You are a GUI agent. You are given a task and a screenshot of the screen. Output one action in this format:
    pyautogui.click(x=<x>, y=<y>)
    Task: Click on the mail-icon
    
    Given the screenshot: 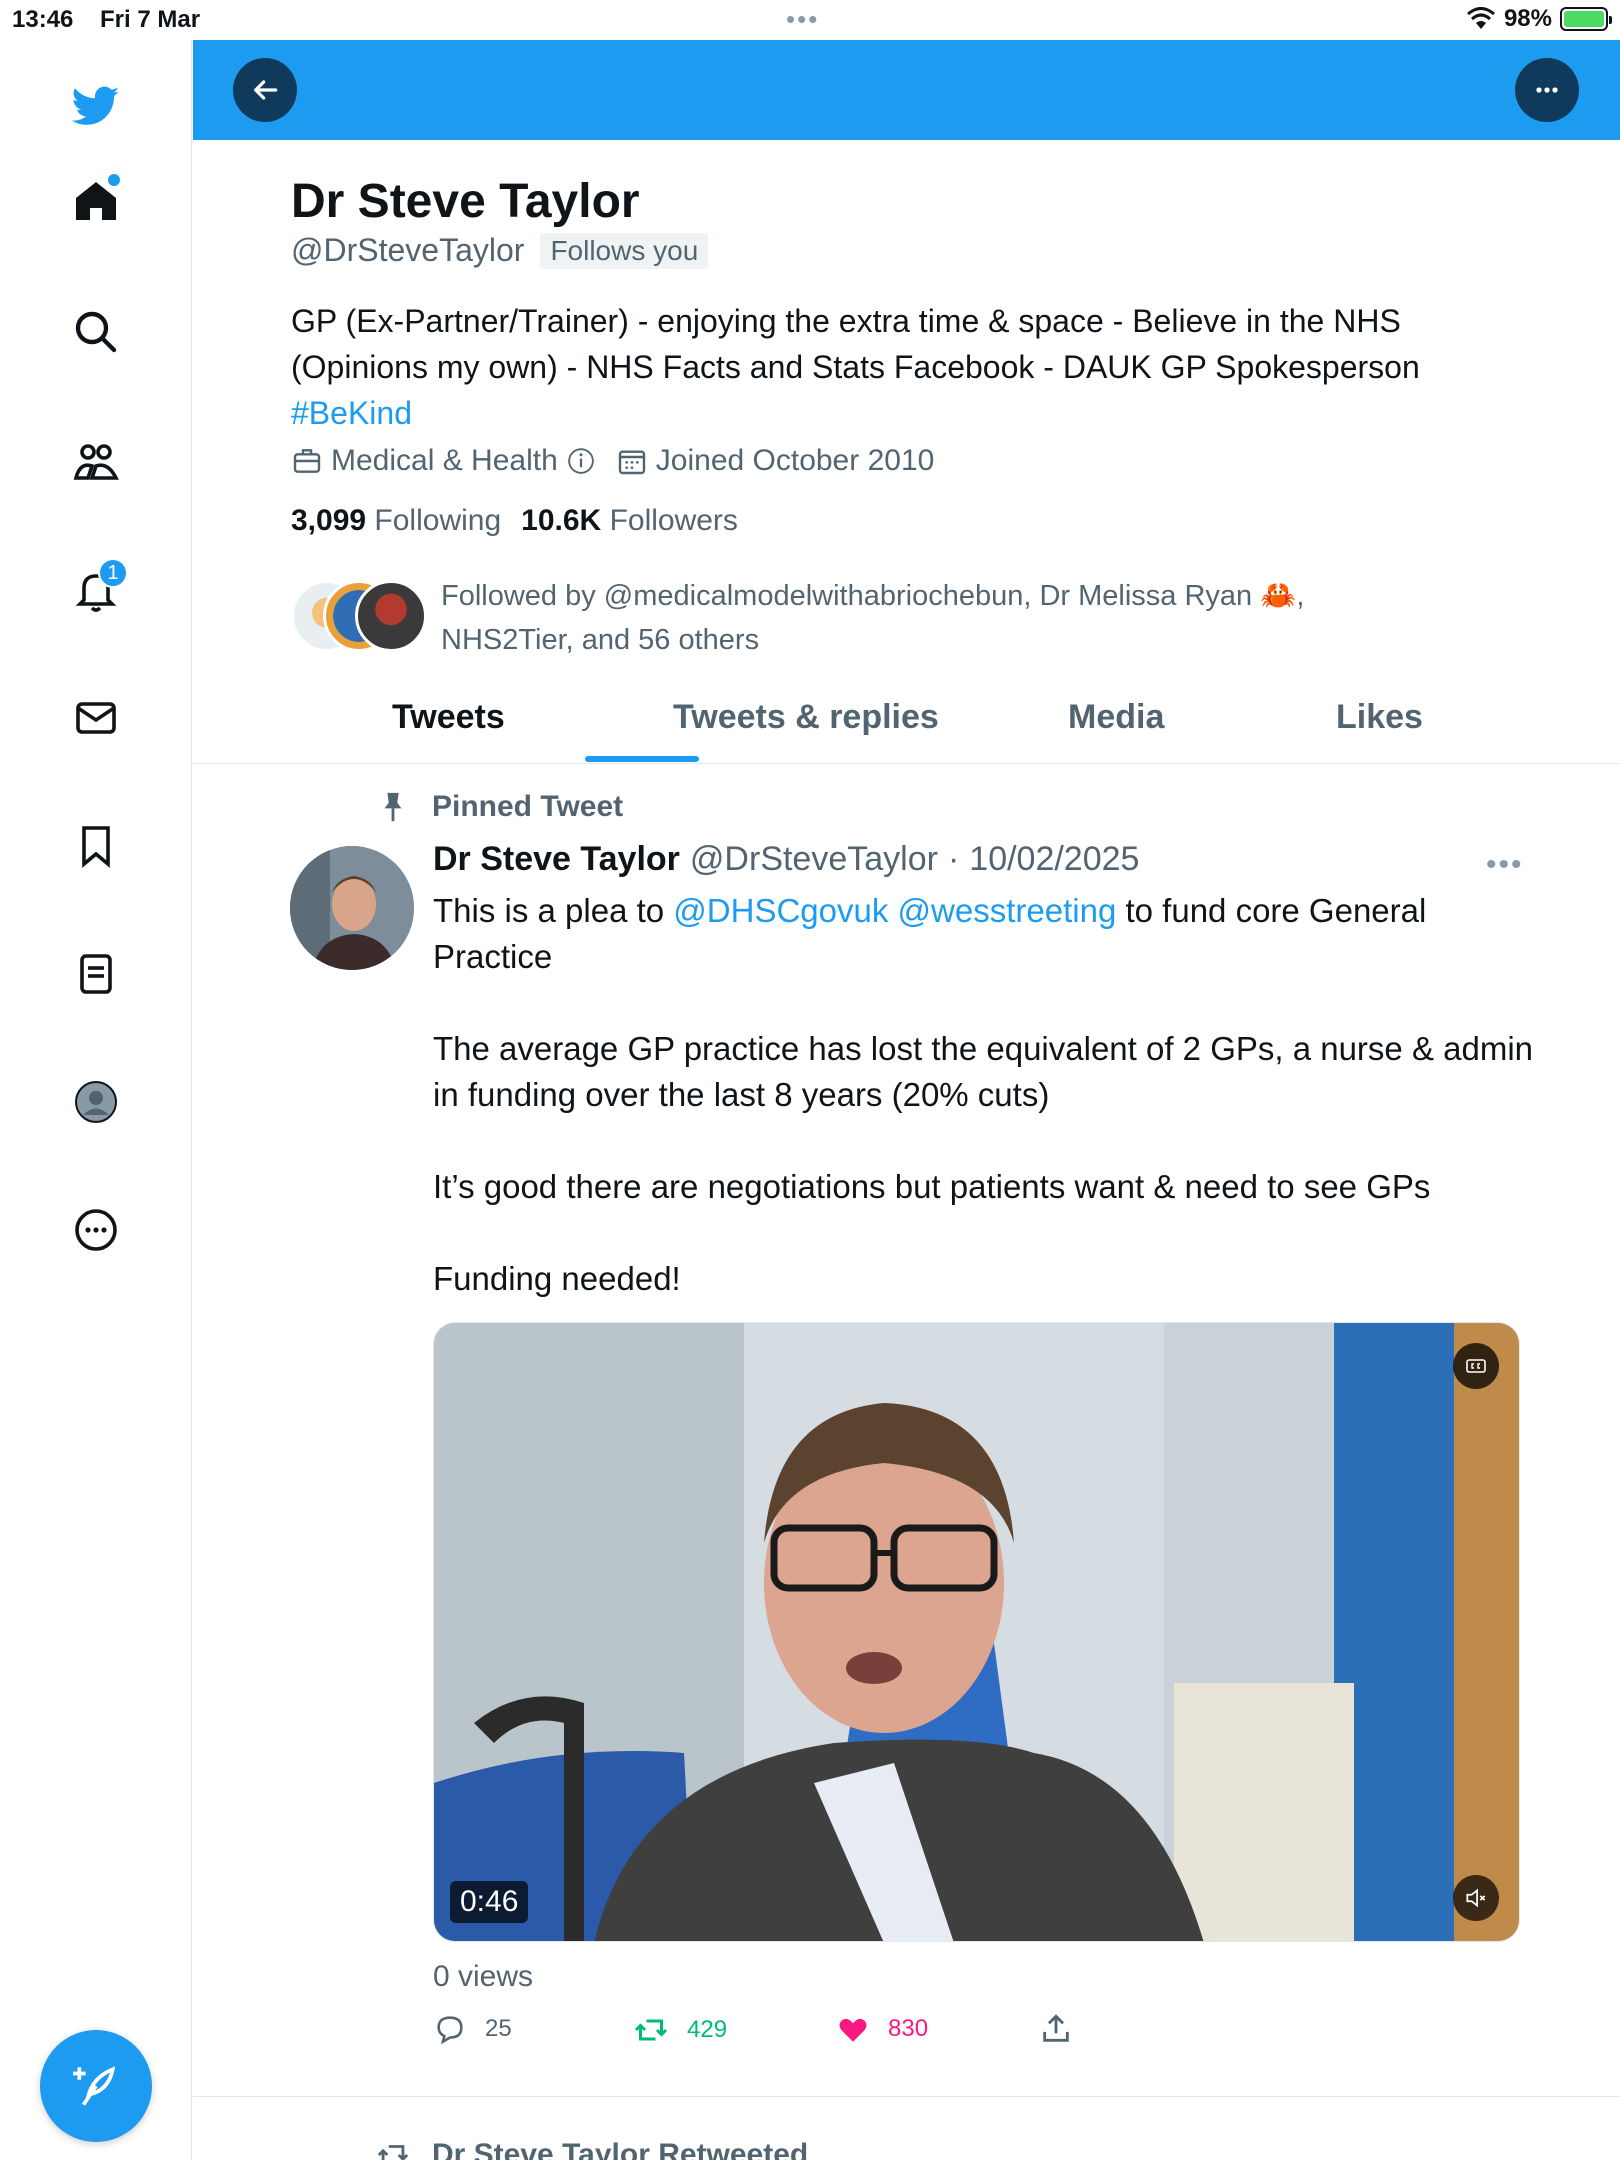 What is the action you would take?
    pyautogui.click(x=96, y=718)
    